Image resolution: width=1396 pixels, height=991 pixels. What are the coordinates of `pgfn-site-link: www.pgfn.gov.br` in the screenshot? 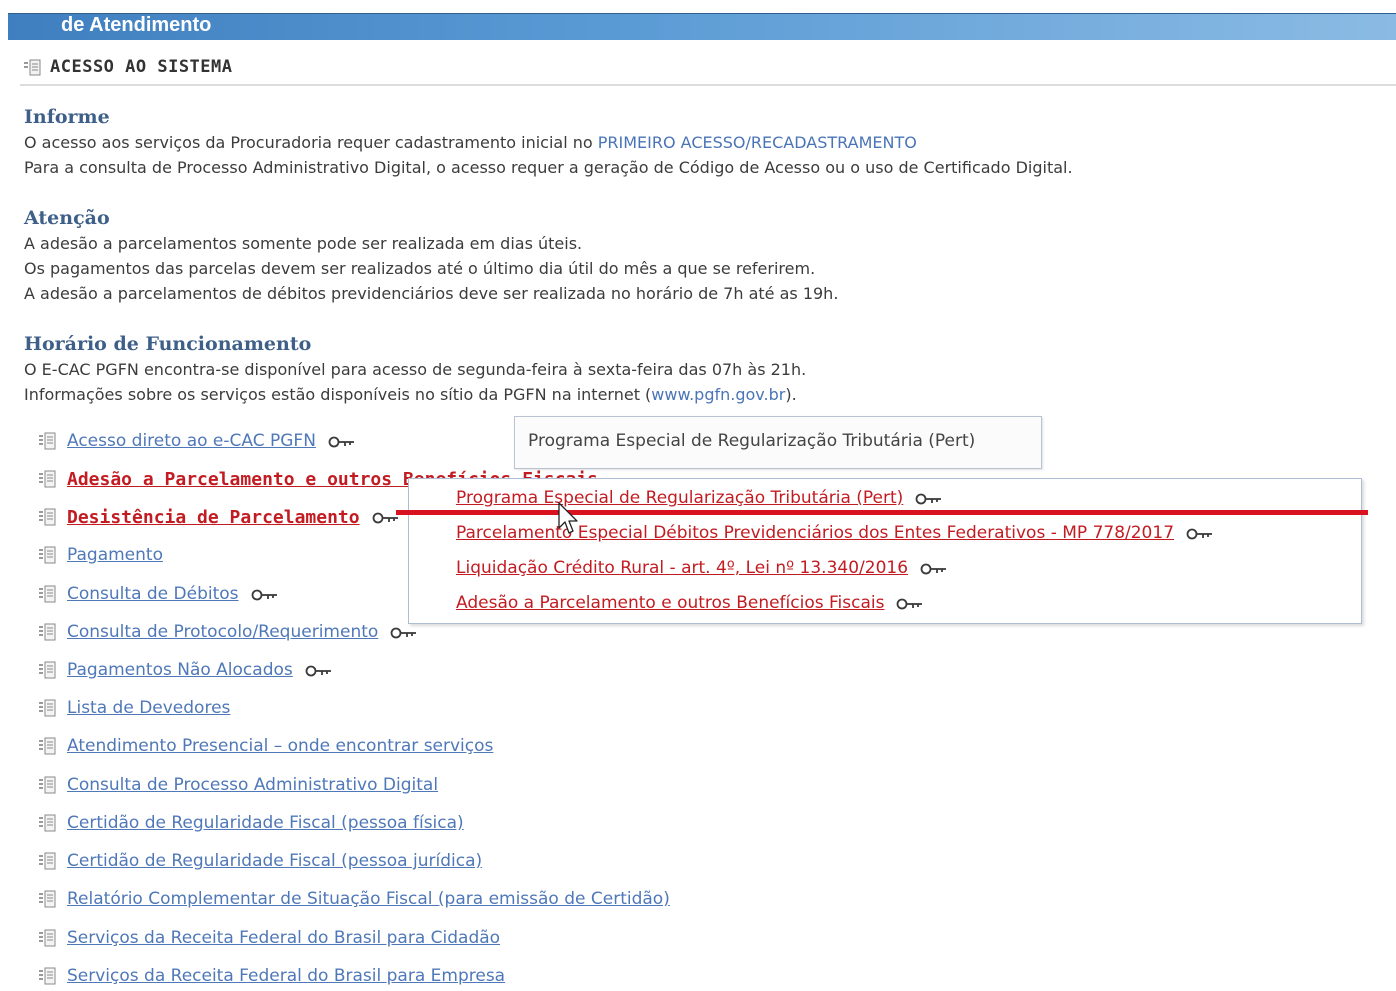 It's located at (718, 394).